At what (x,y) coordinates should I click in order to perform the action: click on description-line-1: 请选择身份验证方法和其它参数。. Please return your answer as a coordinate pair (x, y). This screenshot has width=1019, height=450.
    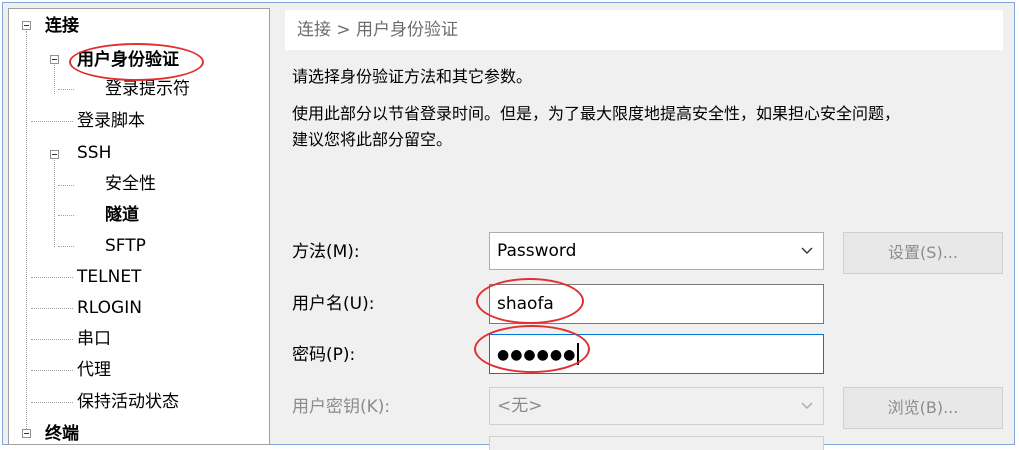
    Looking at the image, I should click on (412, 76).